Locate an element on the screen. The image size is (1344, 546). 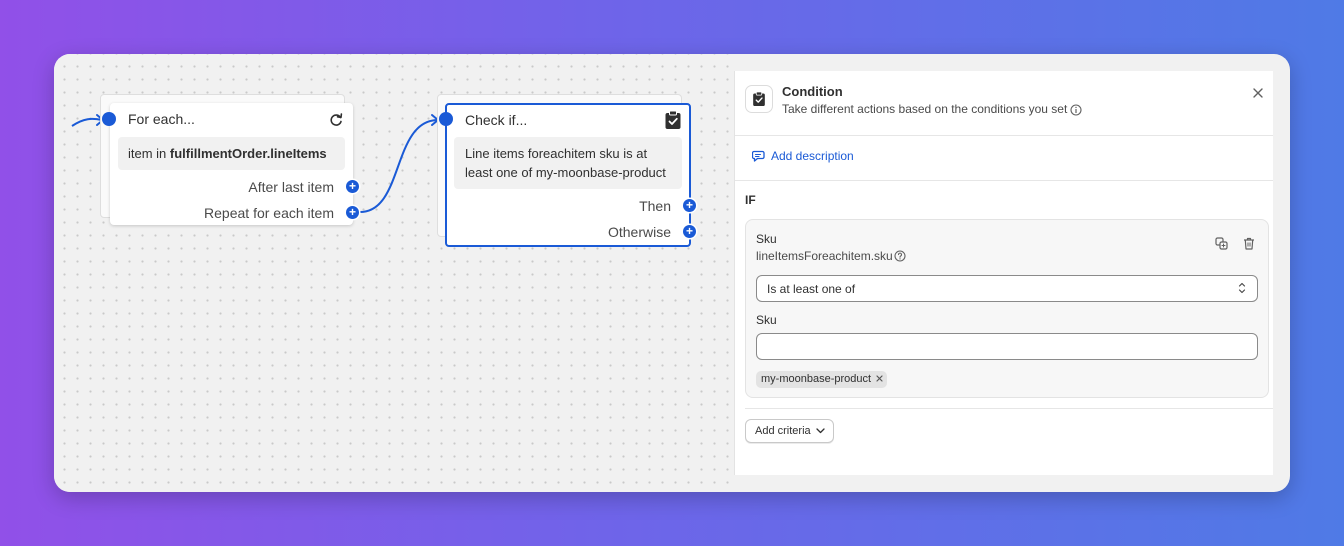
value-field-label: Sku is located at coordinates (766, 320).